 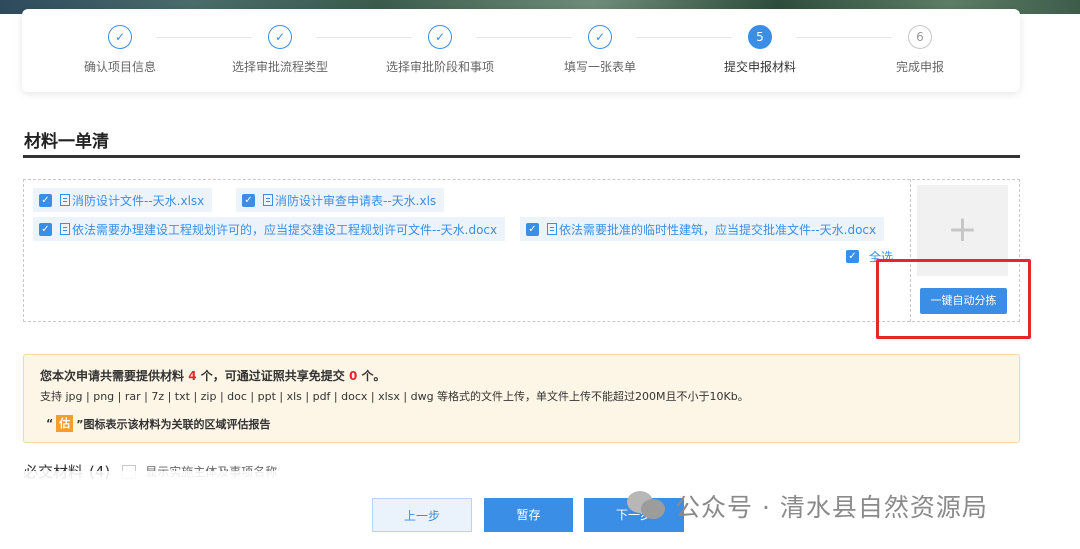 What do you see at coordinates (760, 37) in the screenshot?
I see `step-number: 5` at bounding box center [760, 37].